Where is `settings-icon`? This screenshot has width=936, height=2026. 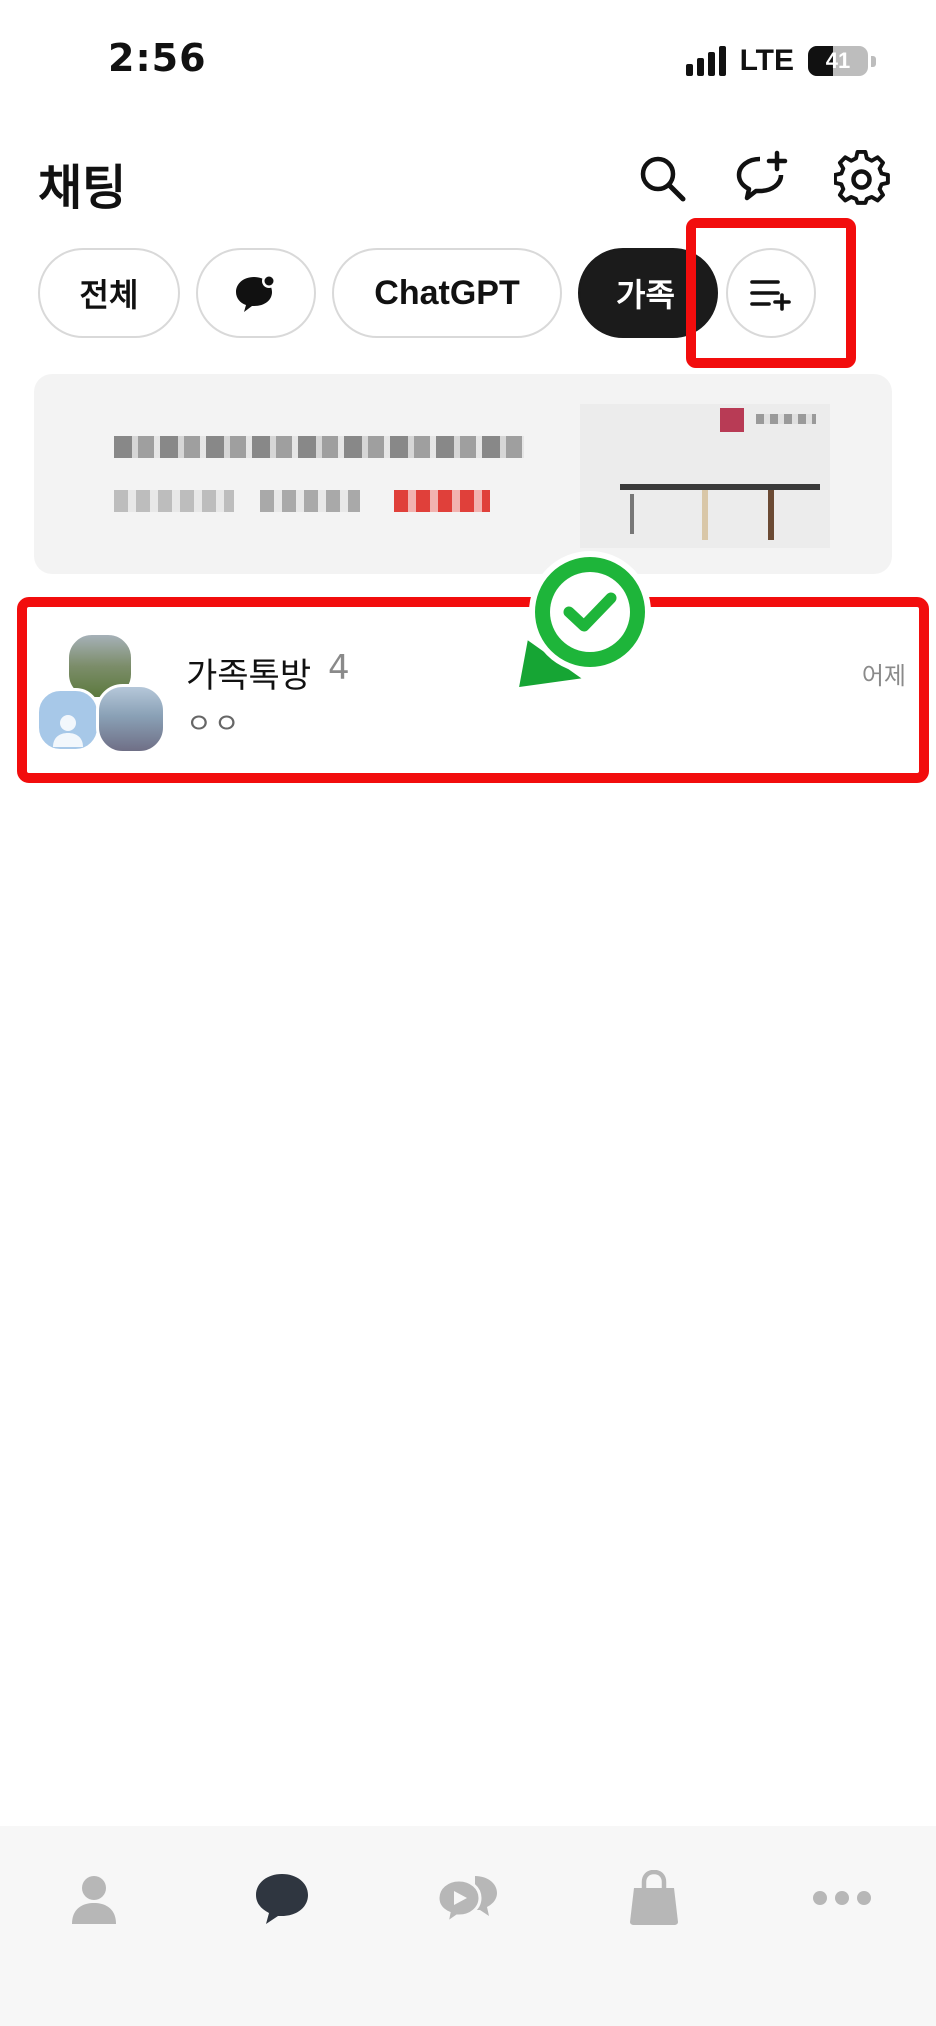 settings-icon is located at coordinates (862, 178).